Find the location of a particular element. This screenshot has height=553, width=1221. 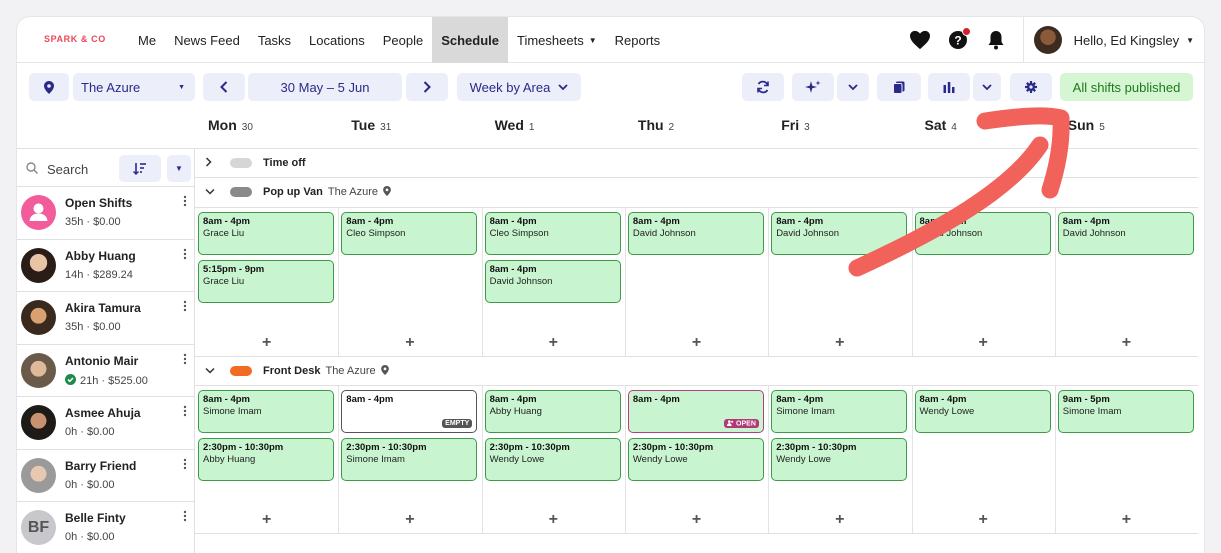

chevron-right-icon is located at coordinates (208, 163).